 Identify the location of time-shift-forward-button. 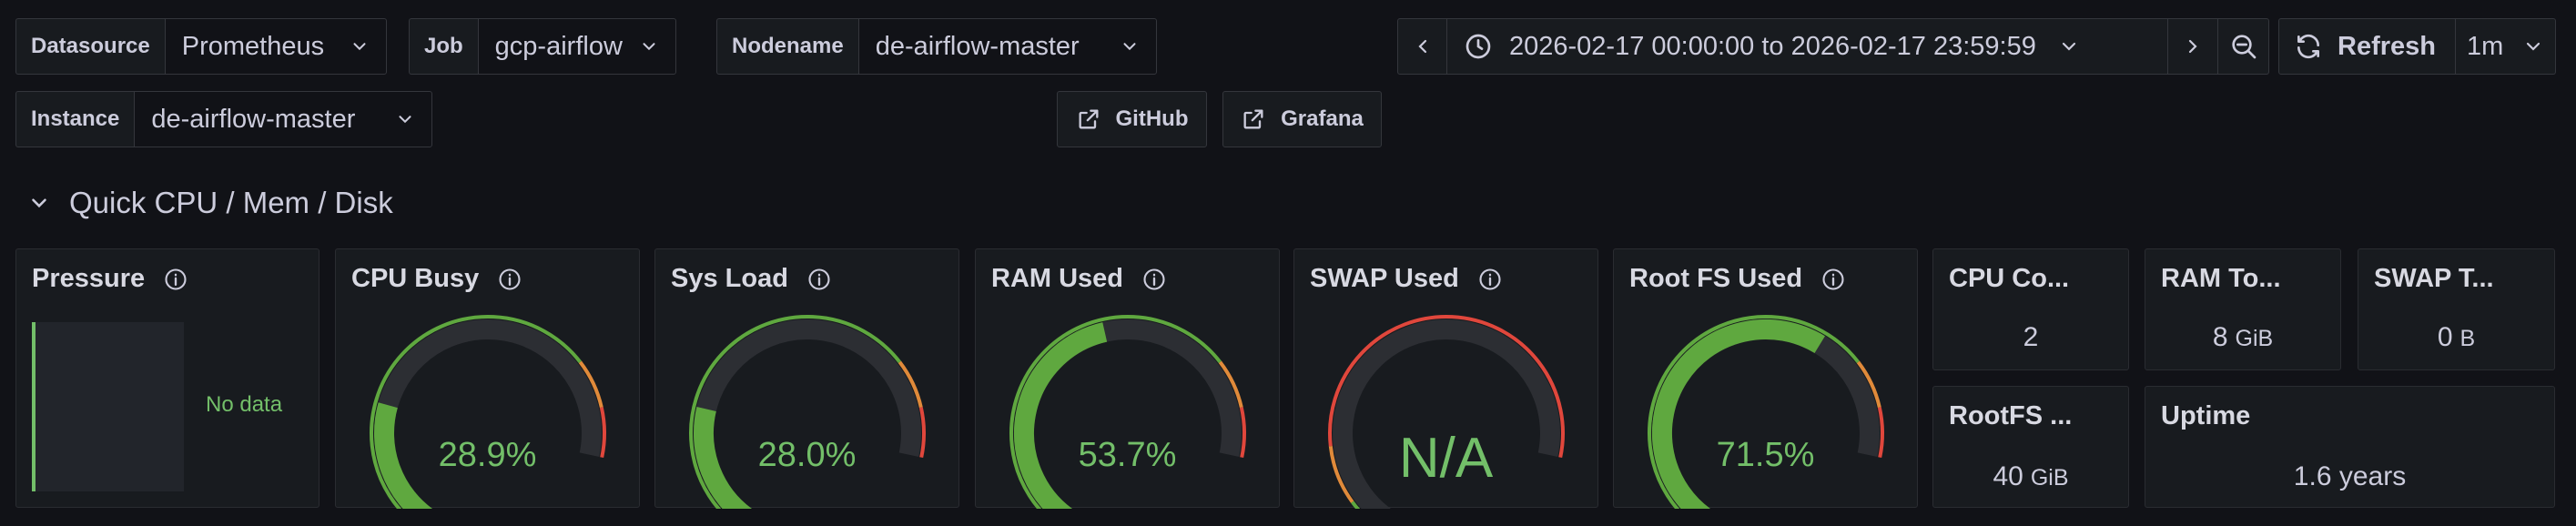
(2193, 46).